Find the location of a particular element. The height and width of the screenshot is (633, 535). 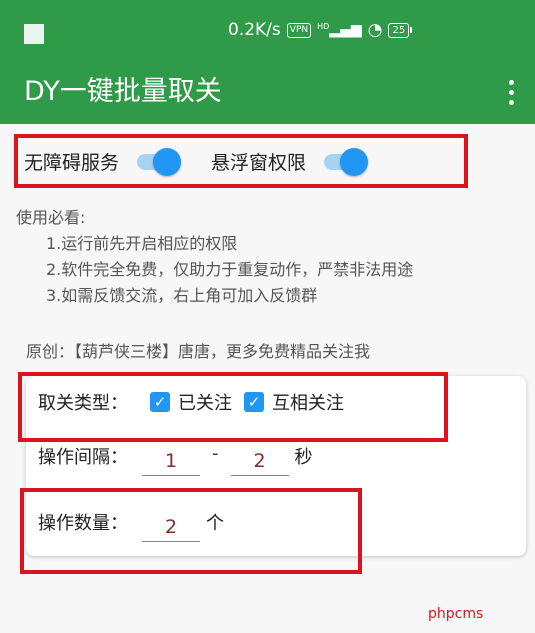

interval-row: 操作间隔： 1 - 2 秒 is located at coordinates (175, 461).